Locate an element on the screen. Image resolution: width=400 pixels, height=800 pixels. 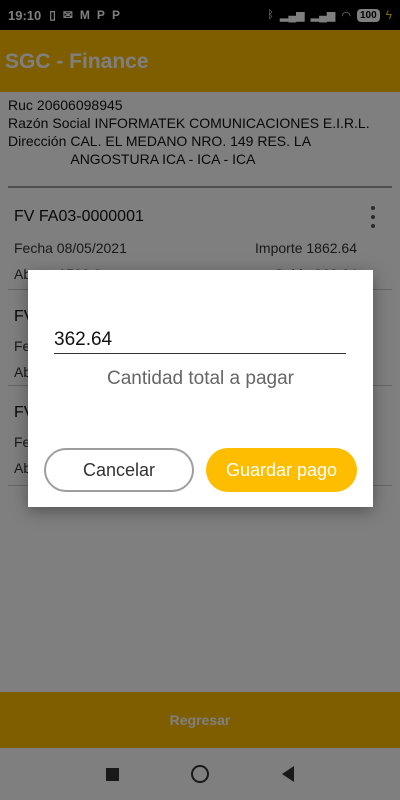
save-payment-button: Guardar pago is located at coordinates (281, 470).